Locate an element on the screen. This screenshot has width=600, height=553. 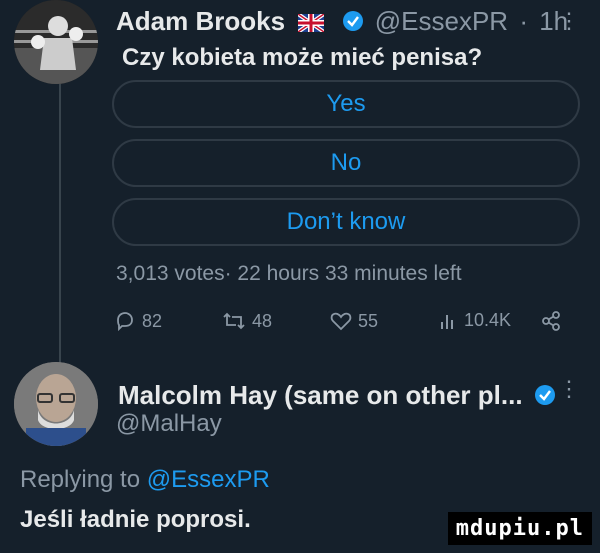
avatar-adam-brooks is located at coordinates (56, 42).